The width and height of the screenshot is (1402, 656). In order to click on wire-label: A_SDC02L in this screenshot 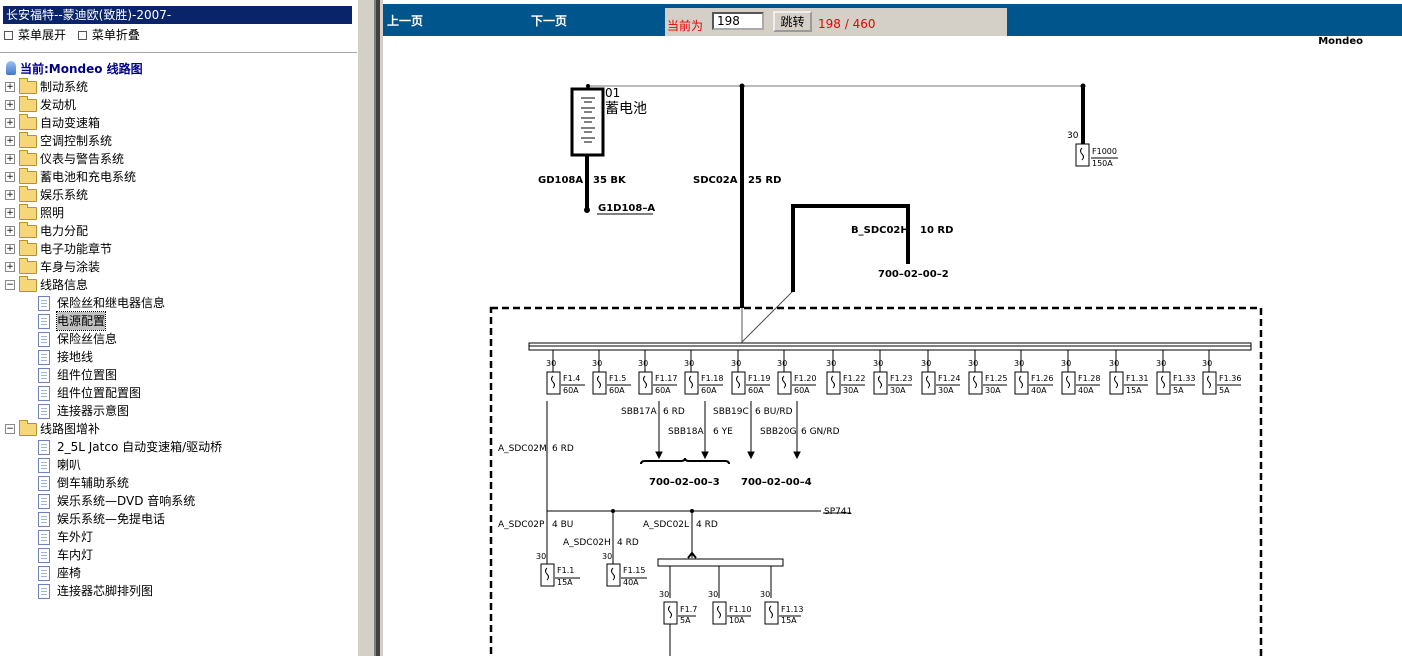, I will do `click(666, 525)`.